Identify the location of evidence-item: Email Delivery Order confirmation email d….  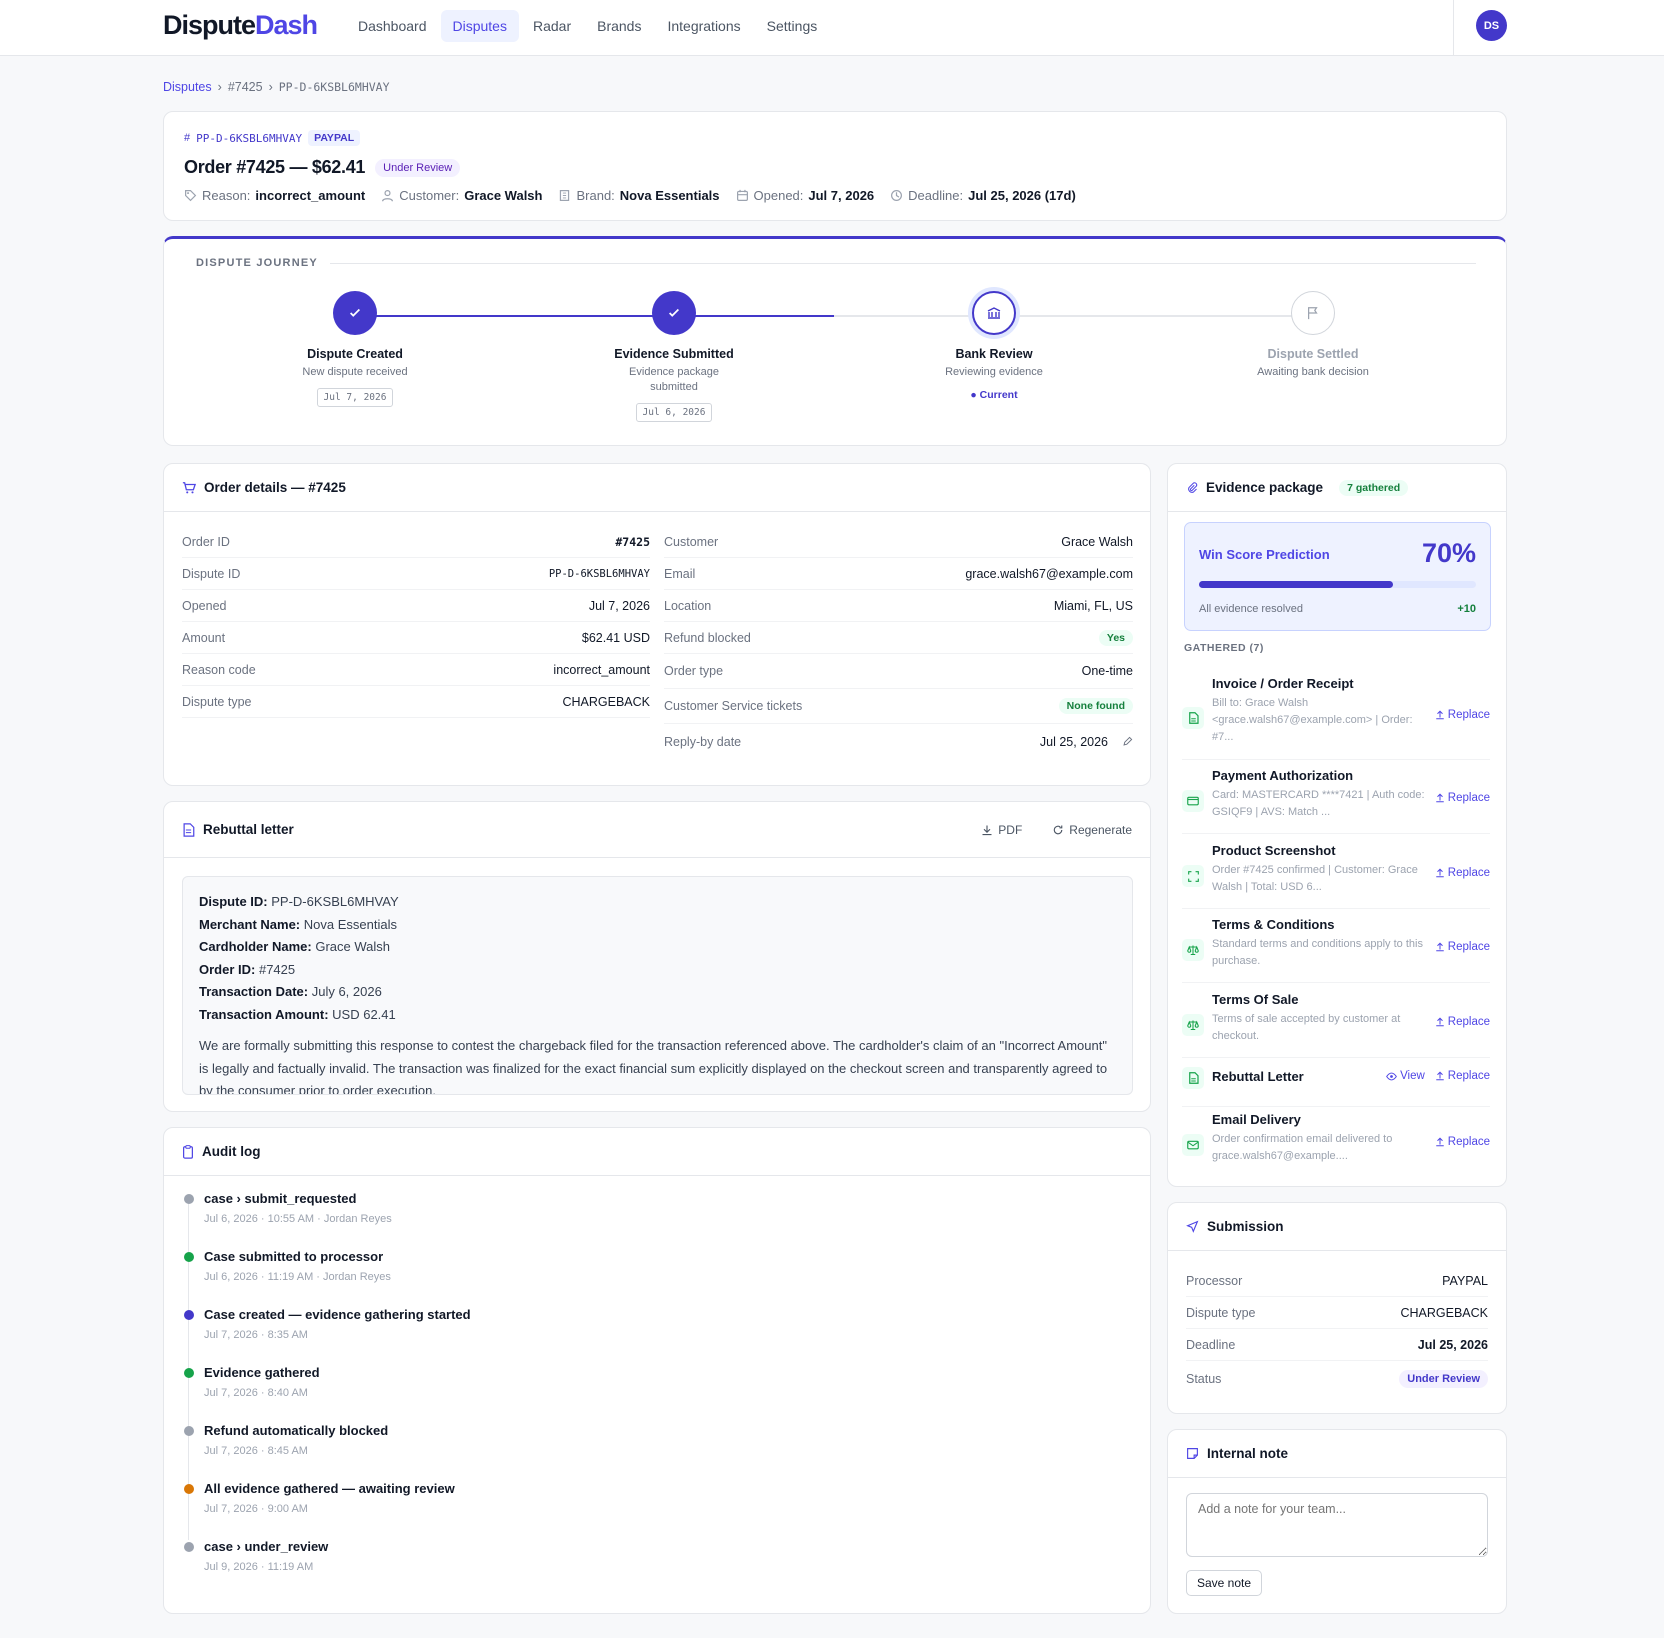
(1336, 1145).